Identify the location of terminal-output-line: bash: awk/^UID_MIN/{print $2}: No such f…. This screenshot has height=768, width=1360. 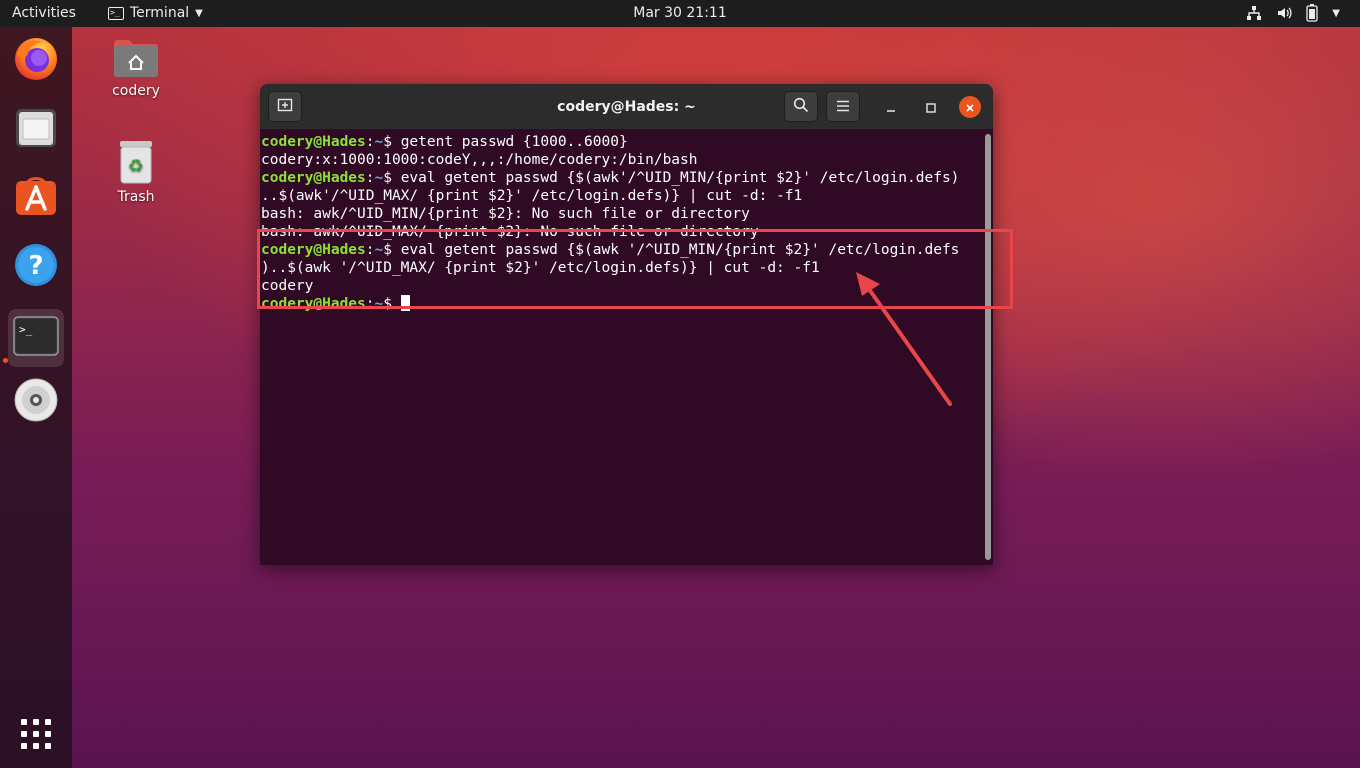
(623, 214).